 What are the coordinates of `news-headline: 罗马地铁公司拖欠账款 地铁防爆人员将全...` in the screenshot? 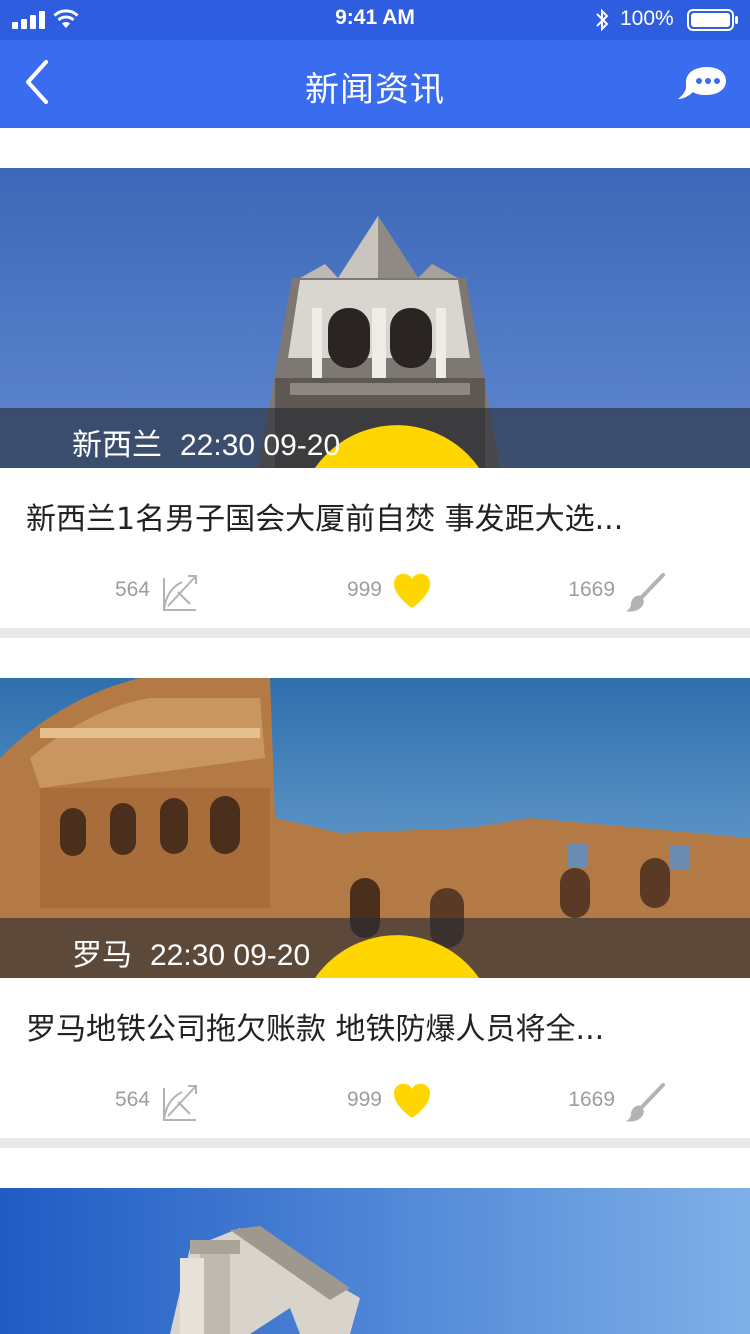 It's located at (376, 1026).